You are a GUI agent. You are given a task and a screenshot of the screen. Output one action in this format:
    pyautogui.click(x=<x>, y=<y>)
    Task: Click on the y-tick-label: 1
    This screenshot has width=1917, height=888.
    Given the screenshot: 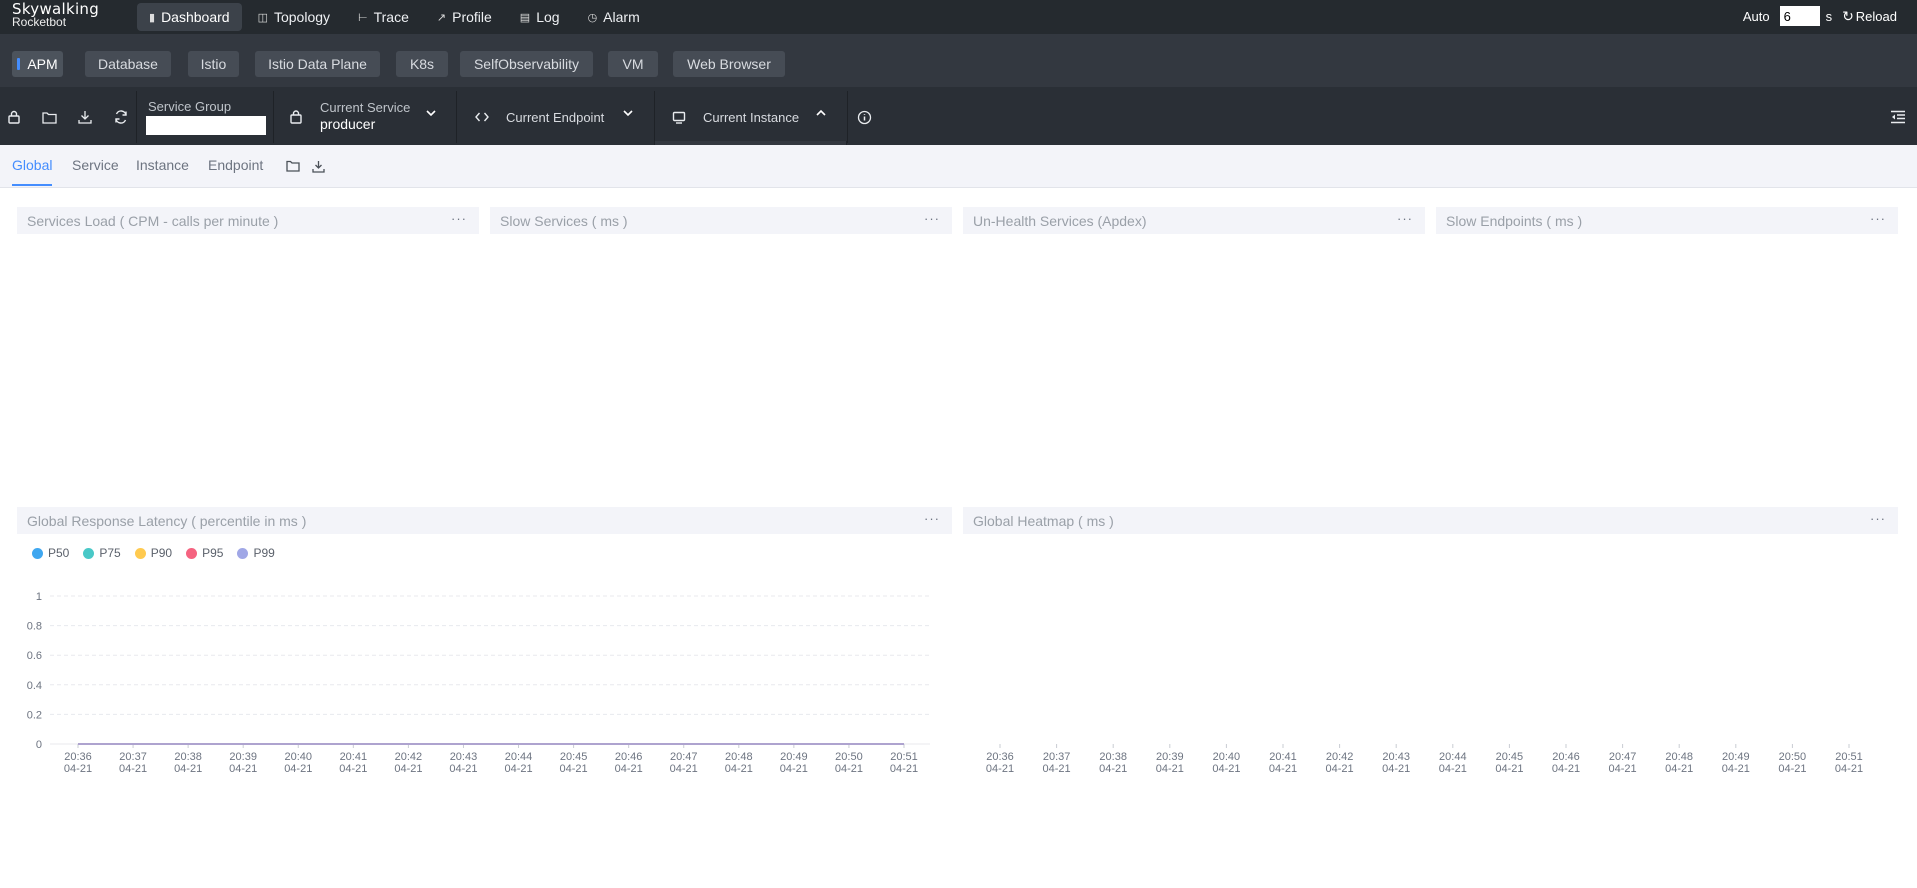 What is the action you would take?
    pyautogui.click(x=39, y=597)
    